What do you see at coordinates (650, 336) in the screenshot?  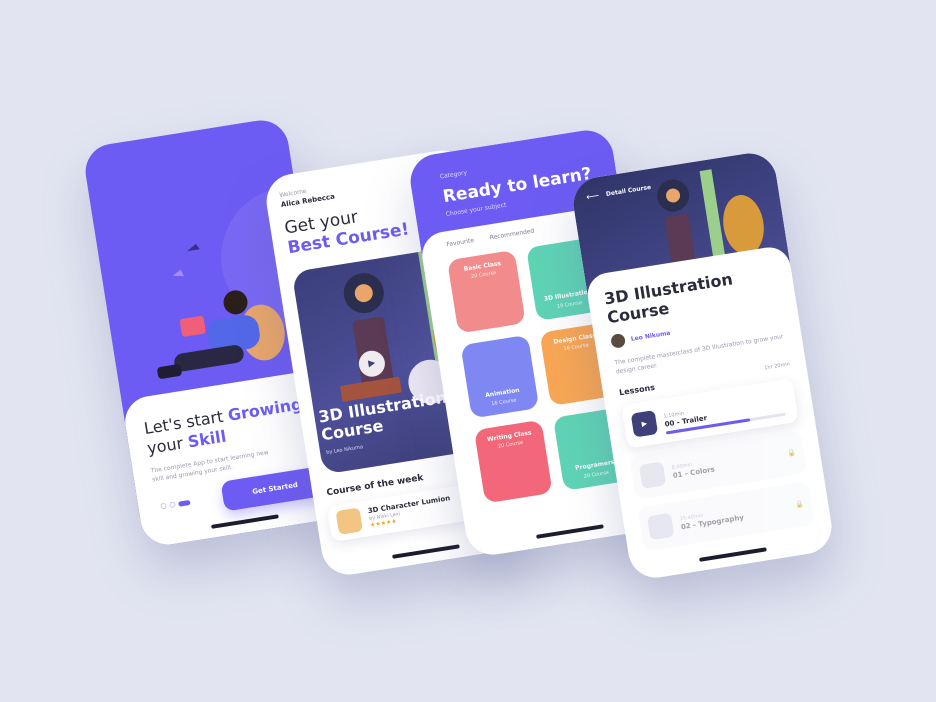 I see `author-name: Leo Nikuma` at bounding box center [650, 336].